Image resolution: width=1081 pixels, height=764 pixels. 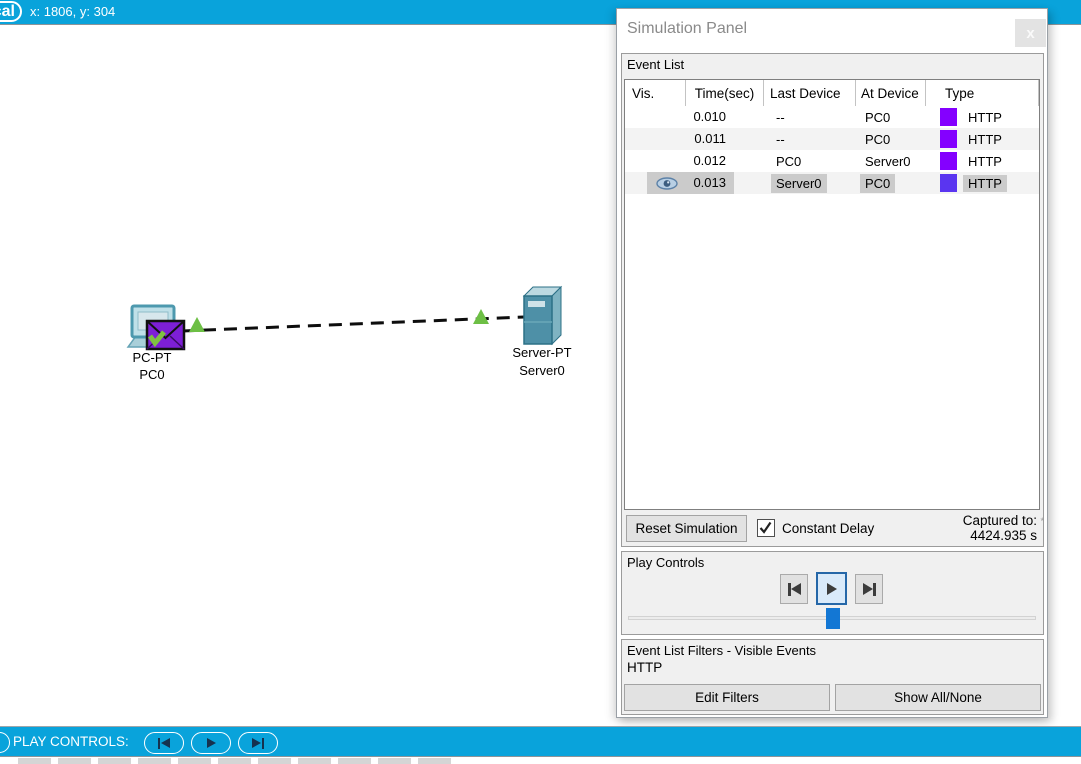 I want to click on show-all-none-button: Show All/None, so click(x=938, y=697).